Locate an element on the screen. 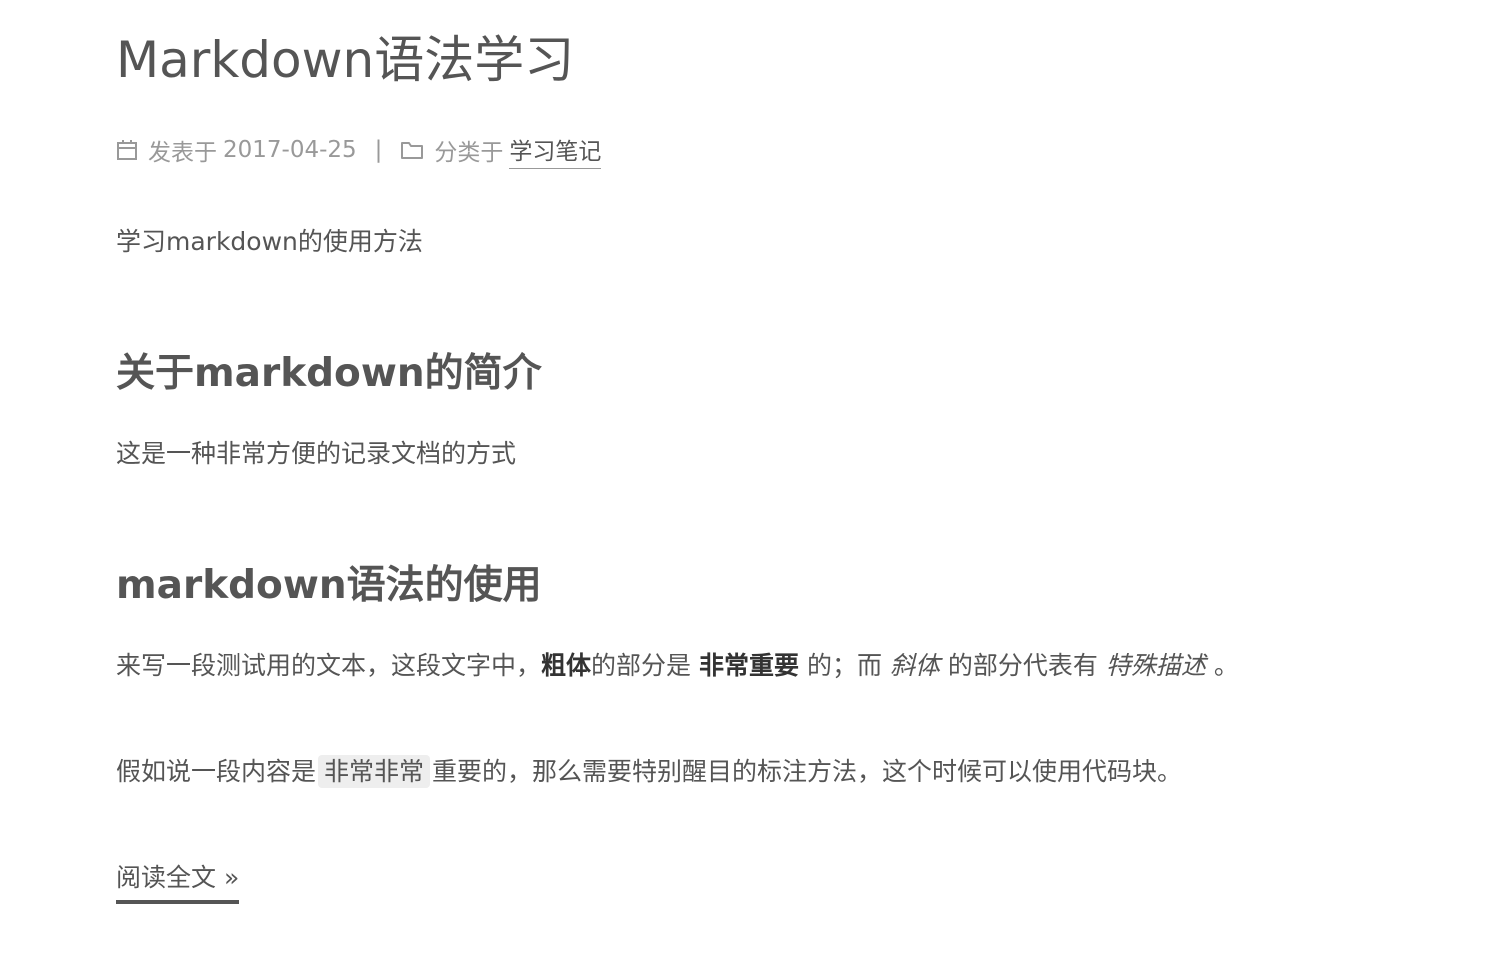 The width and height of the screenshot is (1486, 966). folder-icon is located at coordinates (412, 150).